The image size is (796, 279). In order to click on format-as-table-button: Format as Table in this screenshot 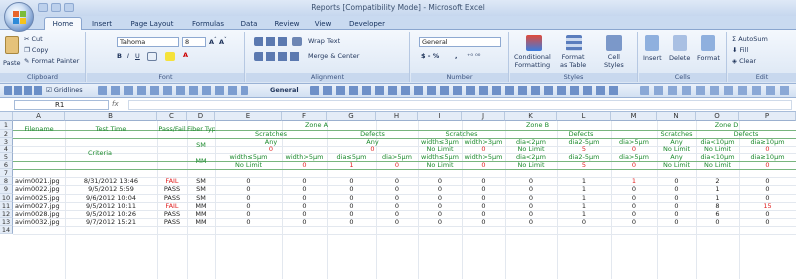, I will do `click(573, 61)`.